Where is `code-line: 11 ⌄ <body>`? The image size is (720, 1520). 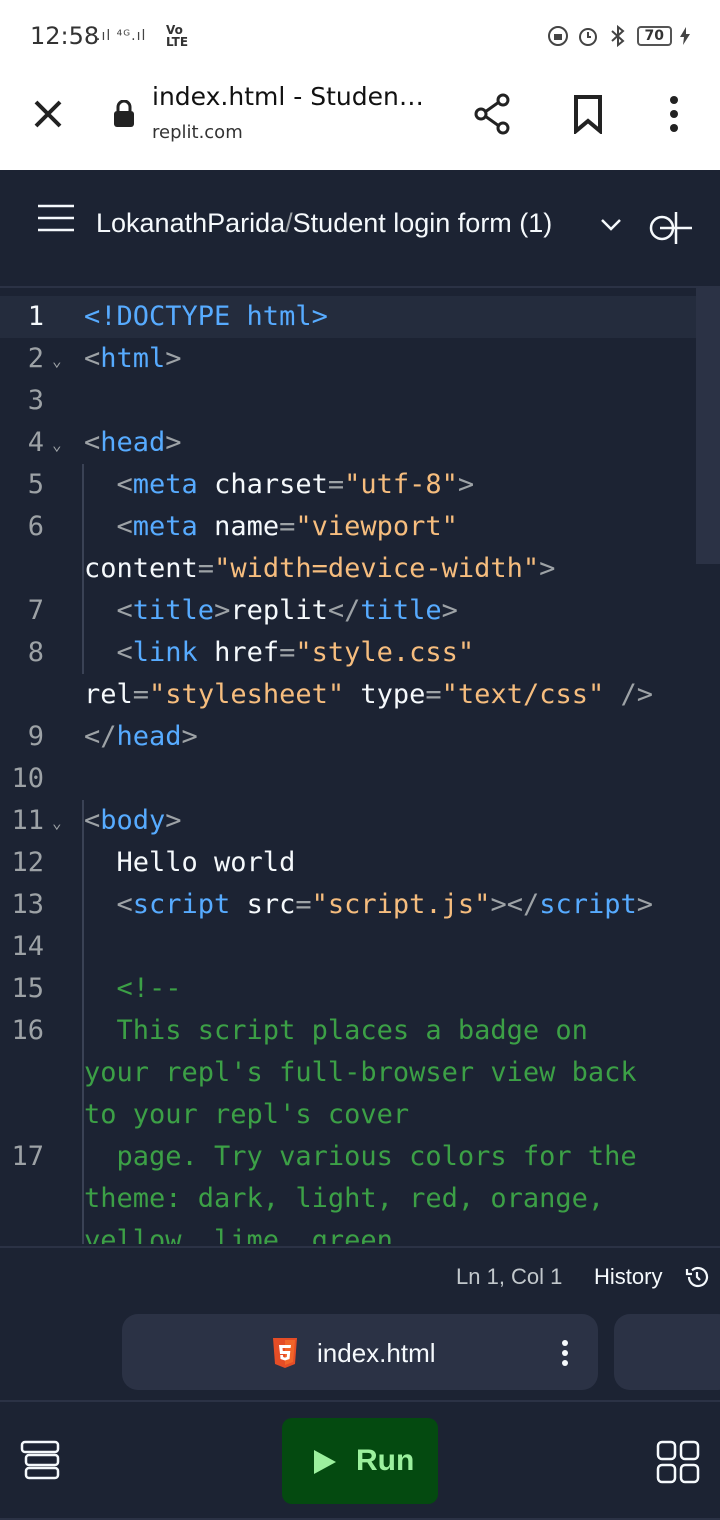 code-line: 11 ⌄ <body> is located at coordinates (348, 821).